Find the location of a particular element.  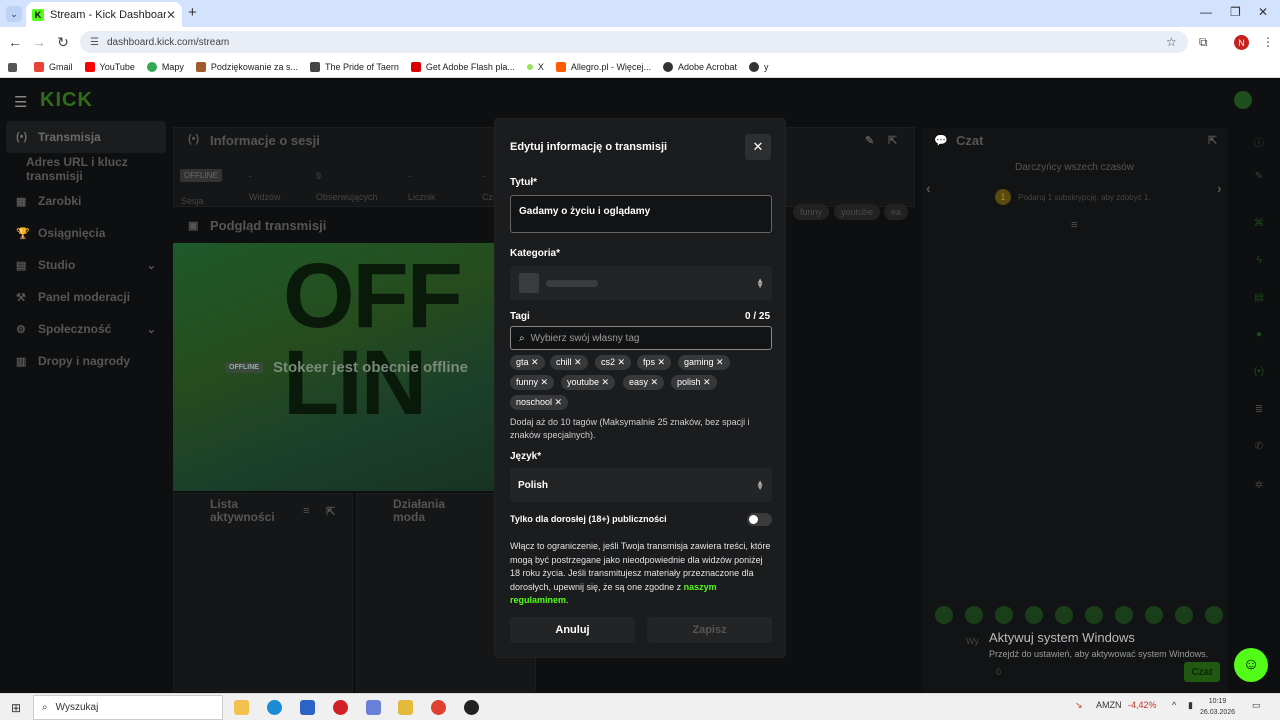

tag-chip: youtube ✕ is located at coordinates (588, 382).